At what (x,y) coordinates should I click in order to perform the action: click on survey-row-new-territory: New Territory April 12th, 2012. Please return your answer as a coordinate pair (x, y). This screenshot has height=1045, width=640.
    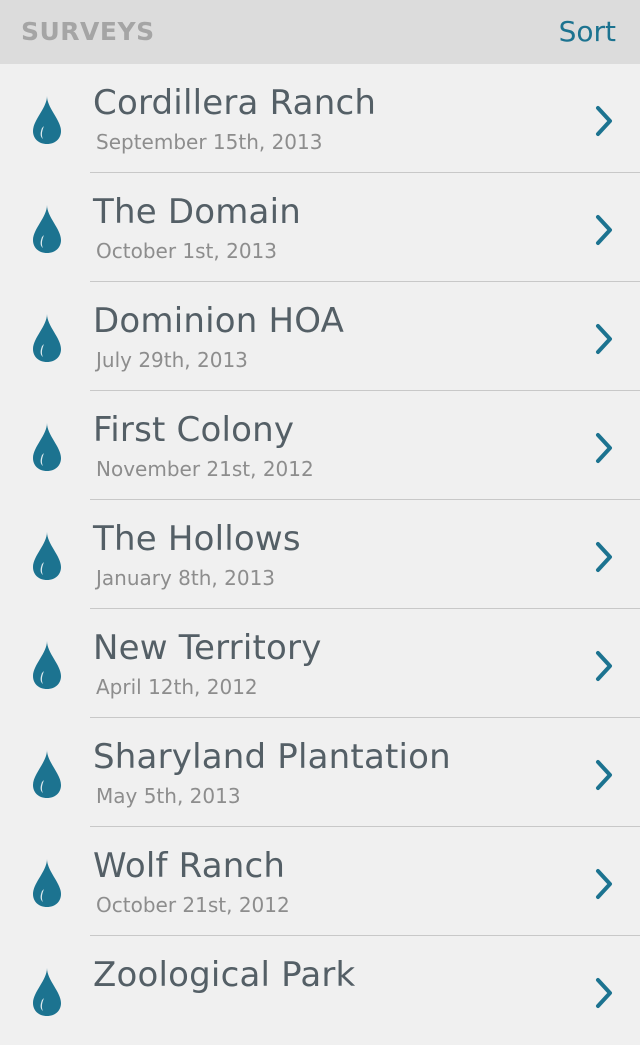
    Looking at the image, I should click on (320, 663).